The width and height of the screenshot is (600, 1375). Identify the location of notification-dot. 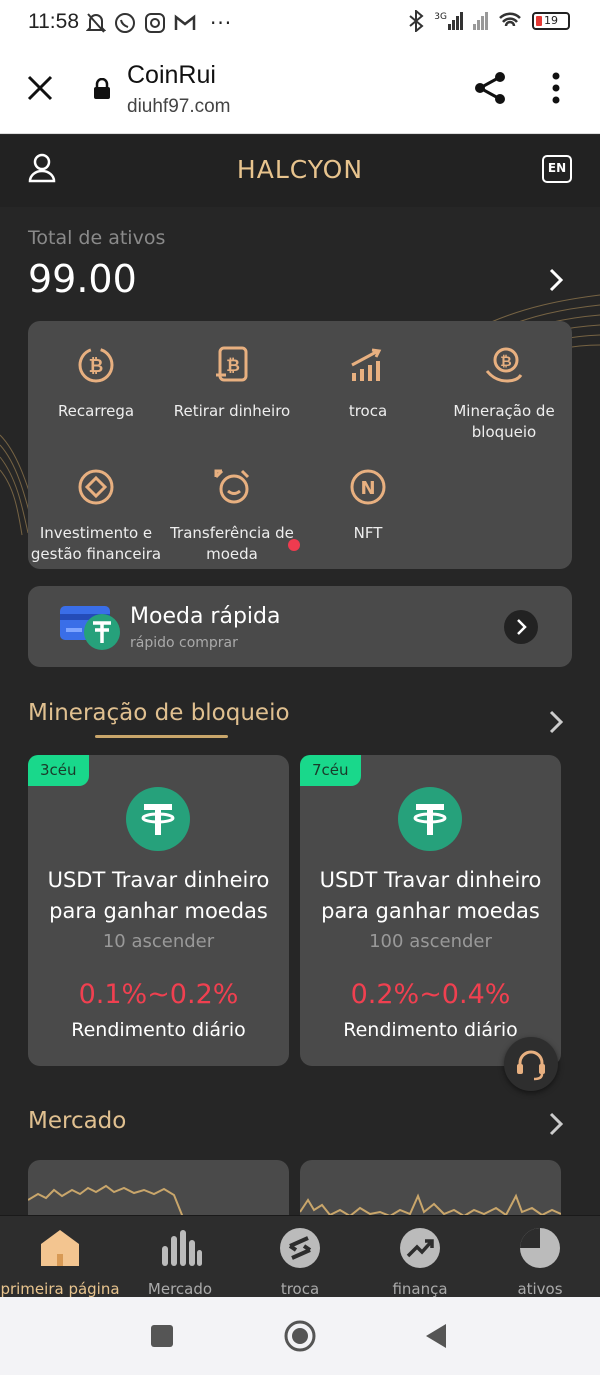
(294, 545).